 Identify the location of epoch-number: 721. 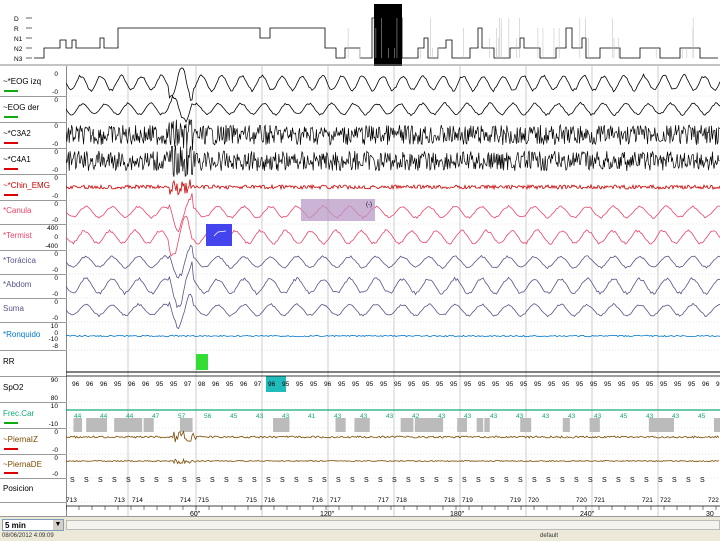
(599, 500).